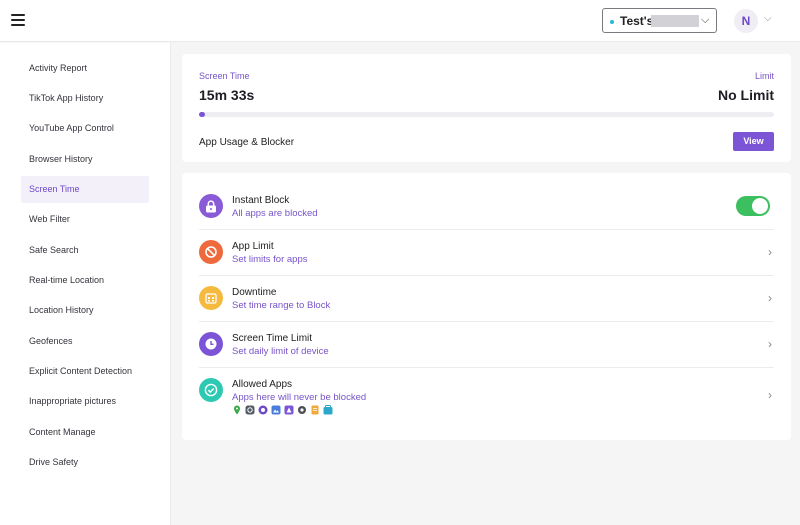 This screenshot has height=525, width=800. Describe the element at coordinates (302, 410) in the screenshot. I see `gear-icon` at that location.